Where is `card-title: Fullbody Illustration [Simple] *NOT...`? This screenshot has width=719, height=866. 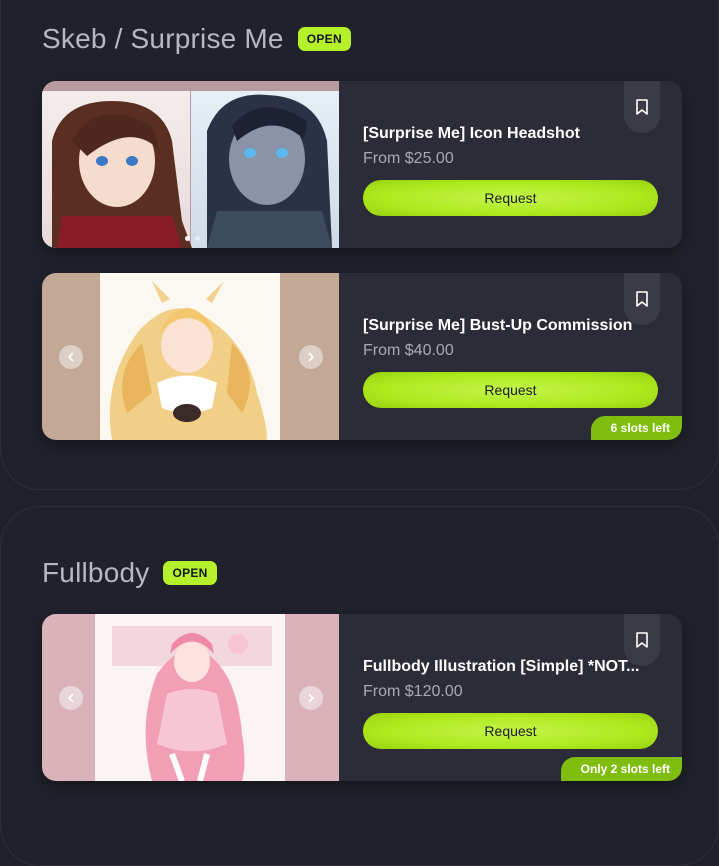 card-title: Fullbody Illustration [Simple] *NOT... is located at coordinates (508, 667).